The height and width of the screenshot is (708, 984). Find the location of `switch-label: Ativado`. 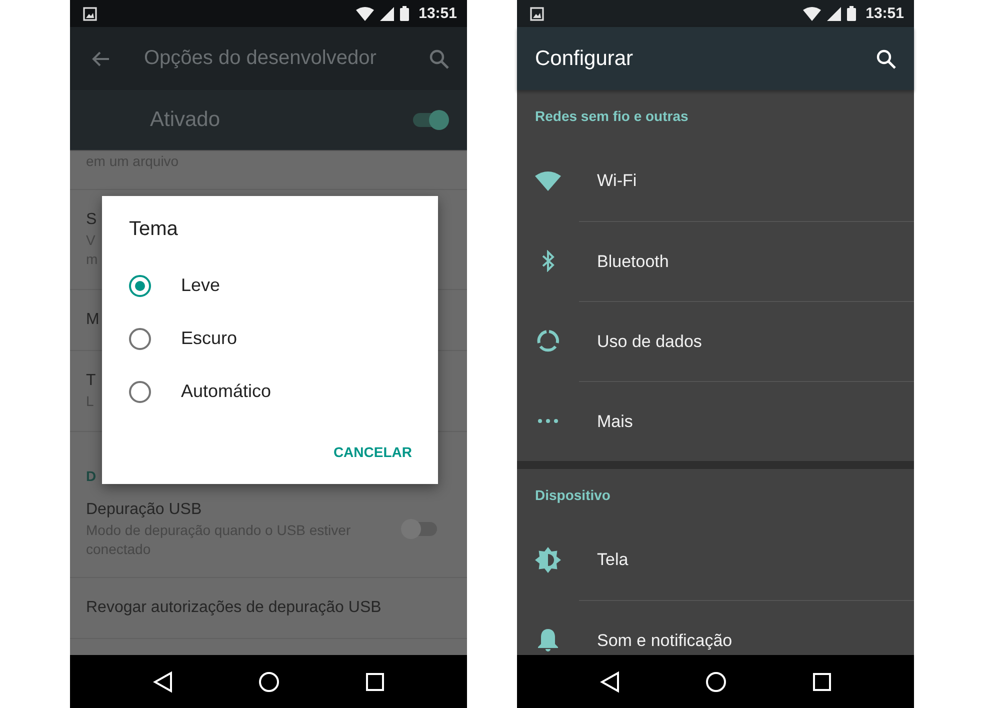

switch-label: Ativado is located at coordinates (186, 120).